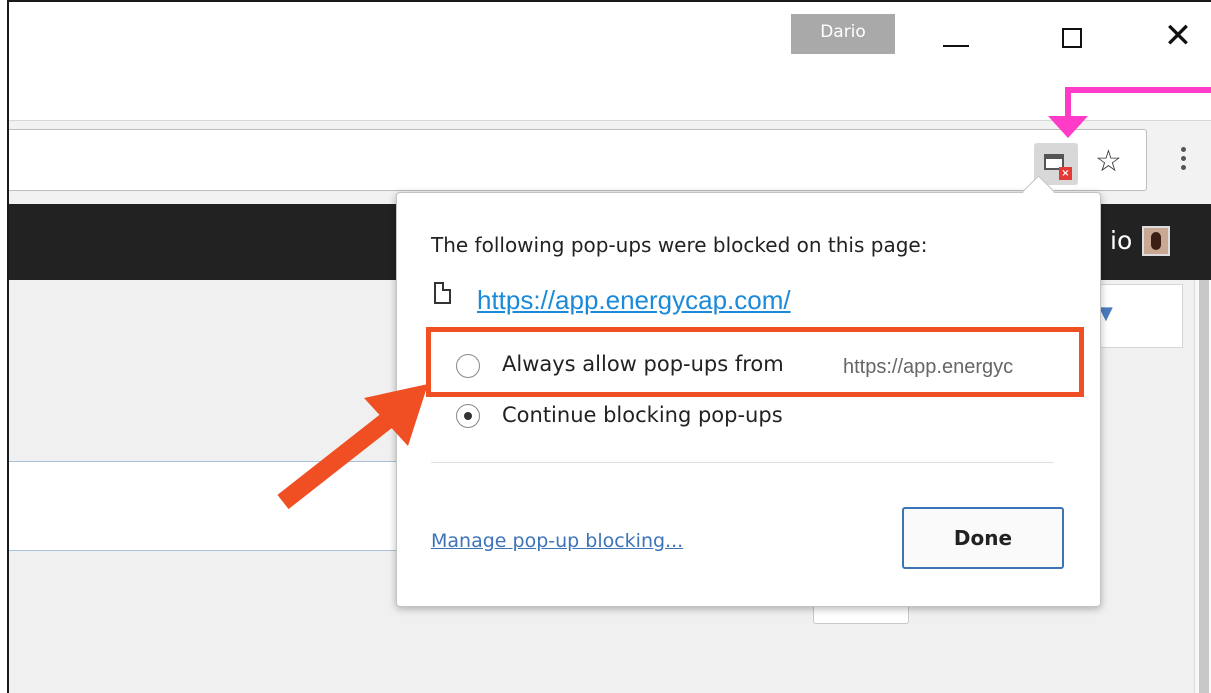 The image size is (1211, 693). Describe the element at coordinates (1184, 160) in the screenshot. I see `browser-menu-icon` at that location.